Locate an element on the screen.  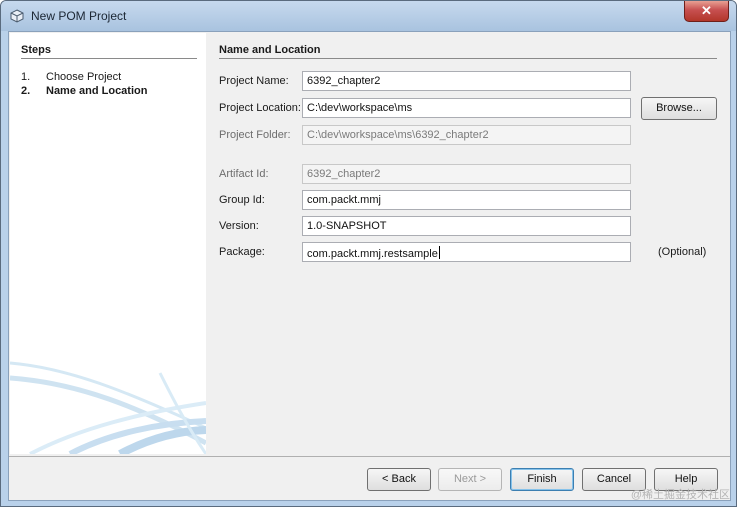
step-label: Choose Project is located at coordinates (84, 77).